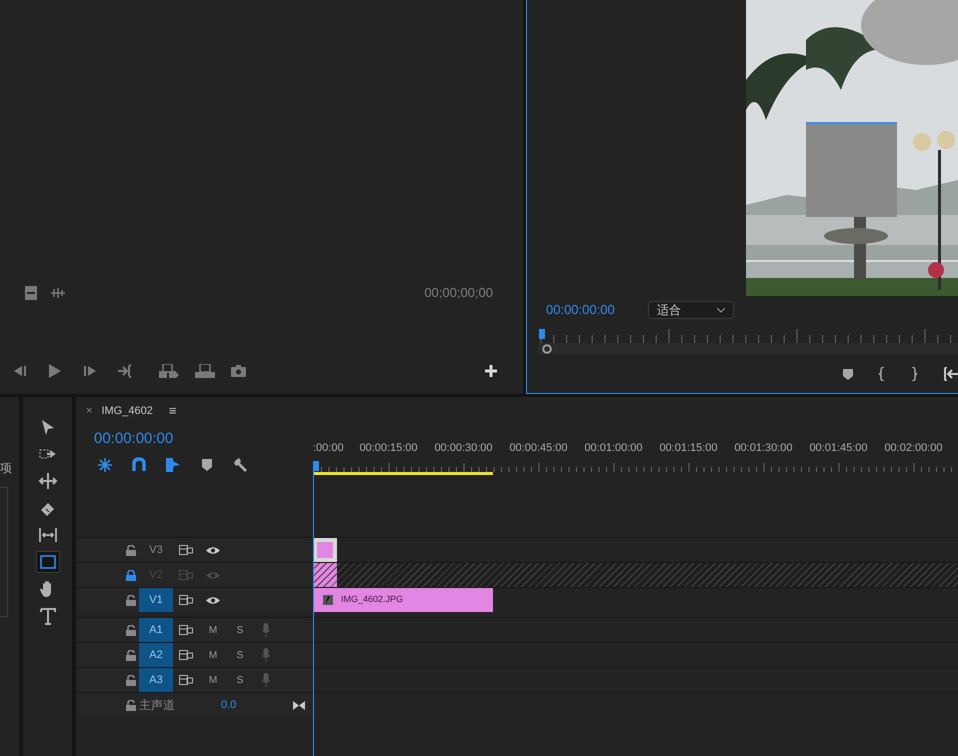  Describe the element at coordinates (156, 600) in the screenshot. I see `track-target-toggle: V1` at that location.